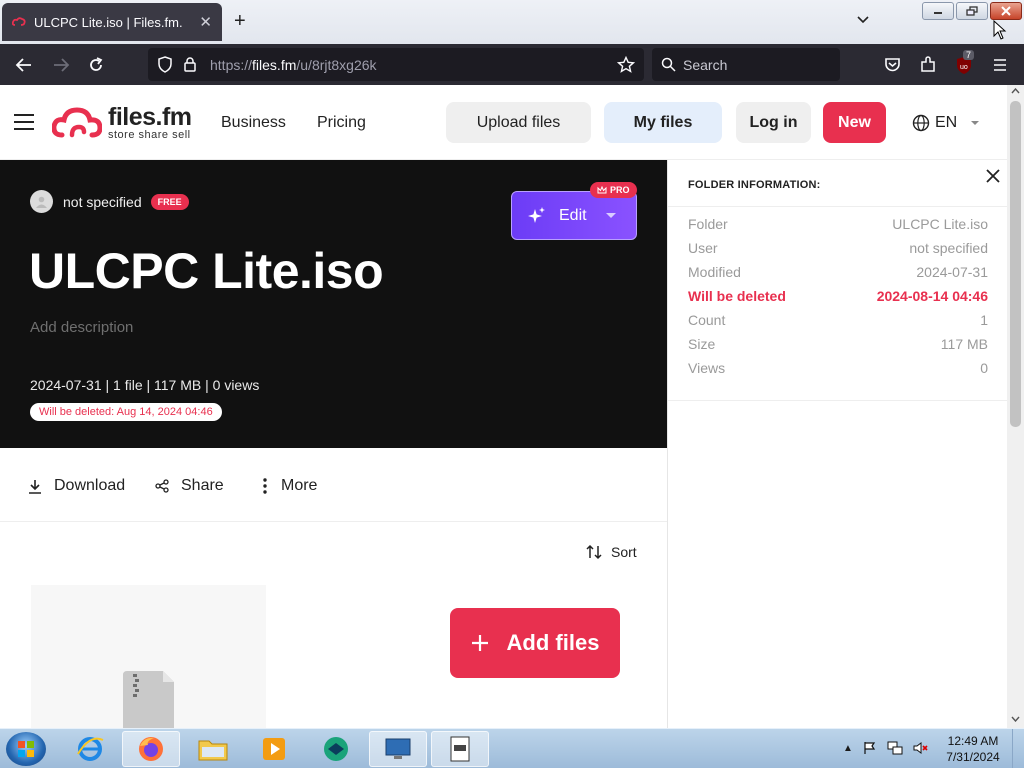 This screenshot has height=768, width=1024. Describe the element at coordinates (626, 65) in the screenshot. I see `bookmark-star-icon` at that location.